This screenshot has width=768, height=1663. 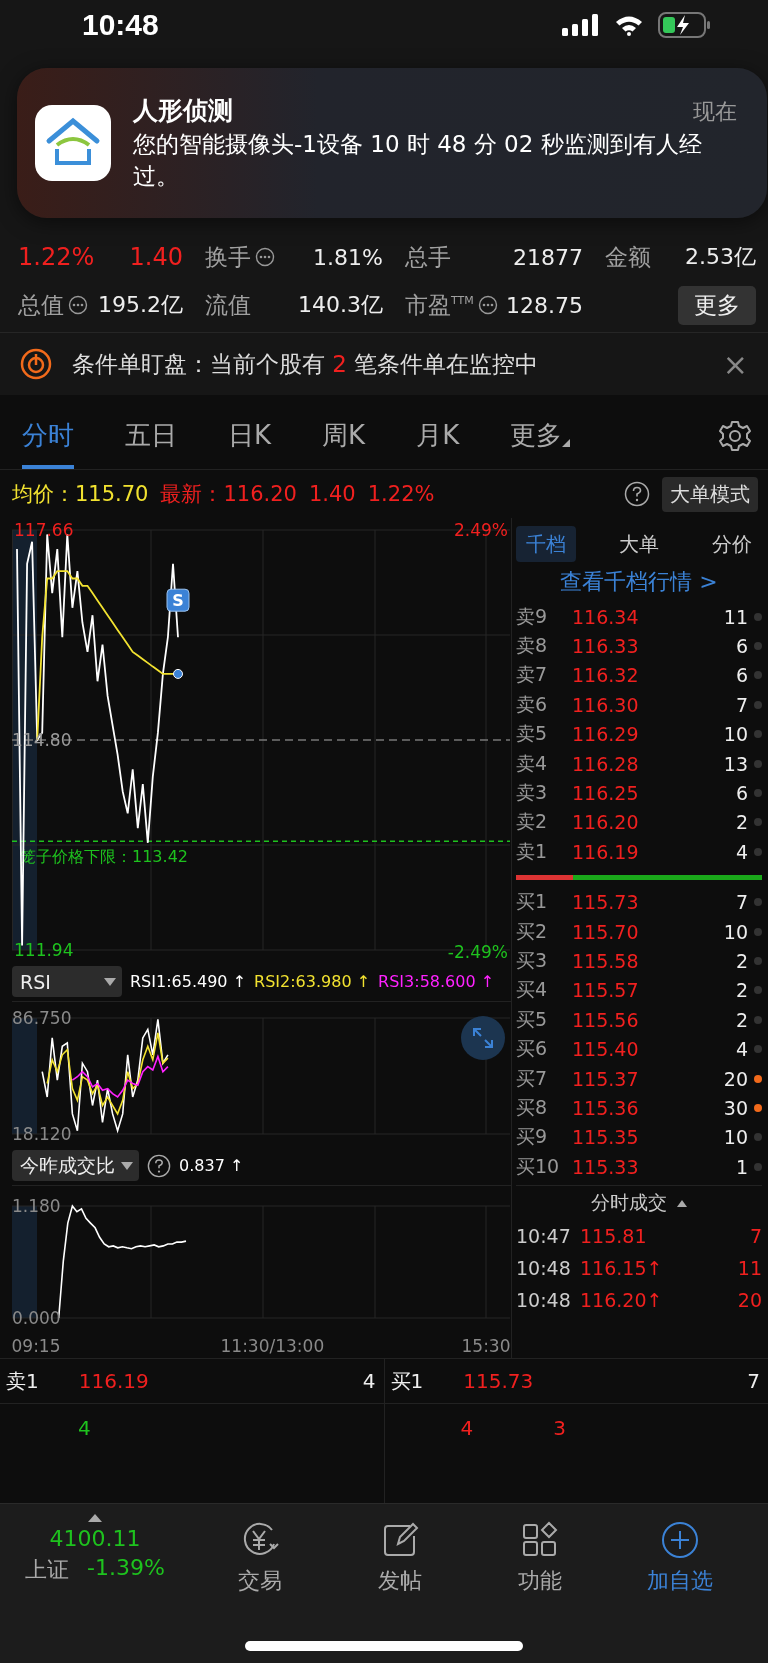 What do you see at coordinates (56, 257) in the screenshot?
I see `change-percent: 1.22%` at bounding box center [56, 257].